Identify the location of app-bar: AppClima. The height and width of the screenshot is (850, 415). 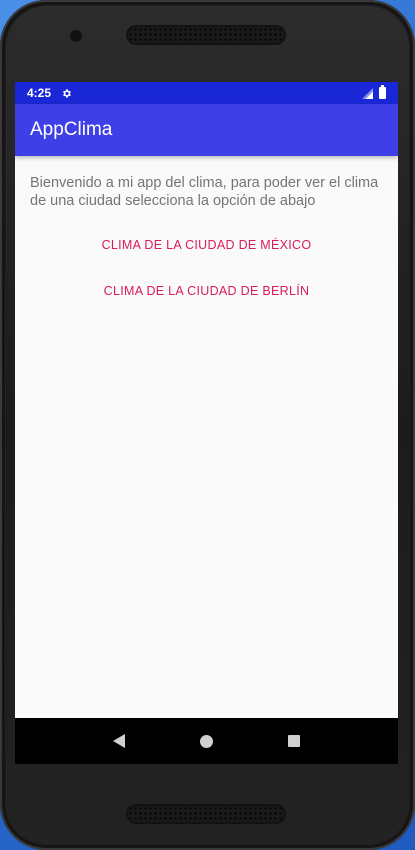
(206, 130).